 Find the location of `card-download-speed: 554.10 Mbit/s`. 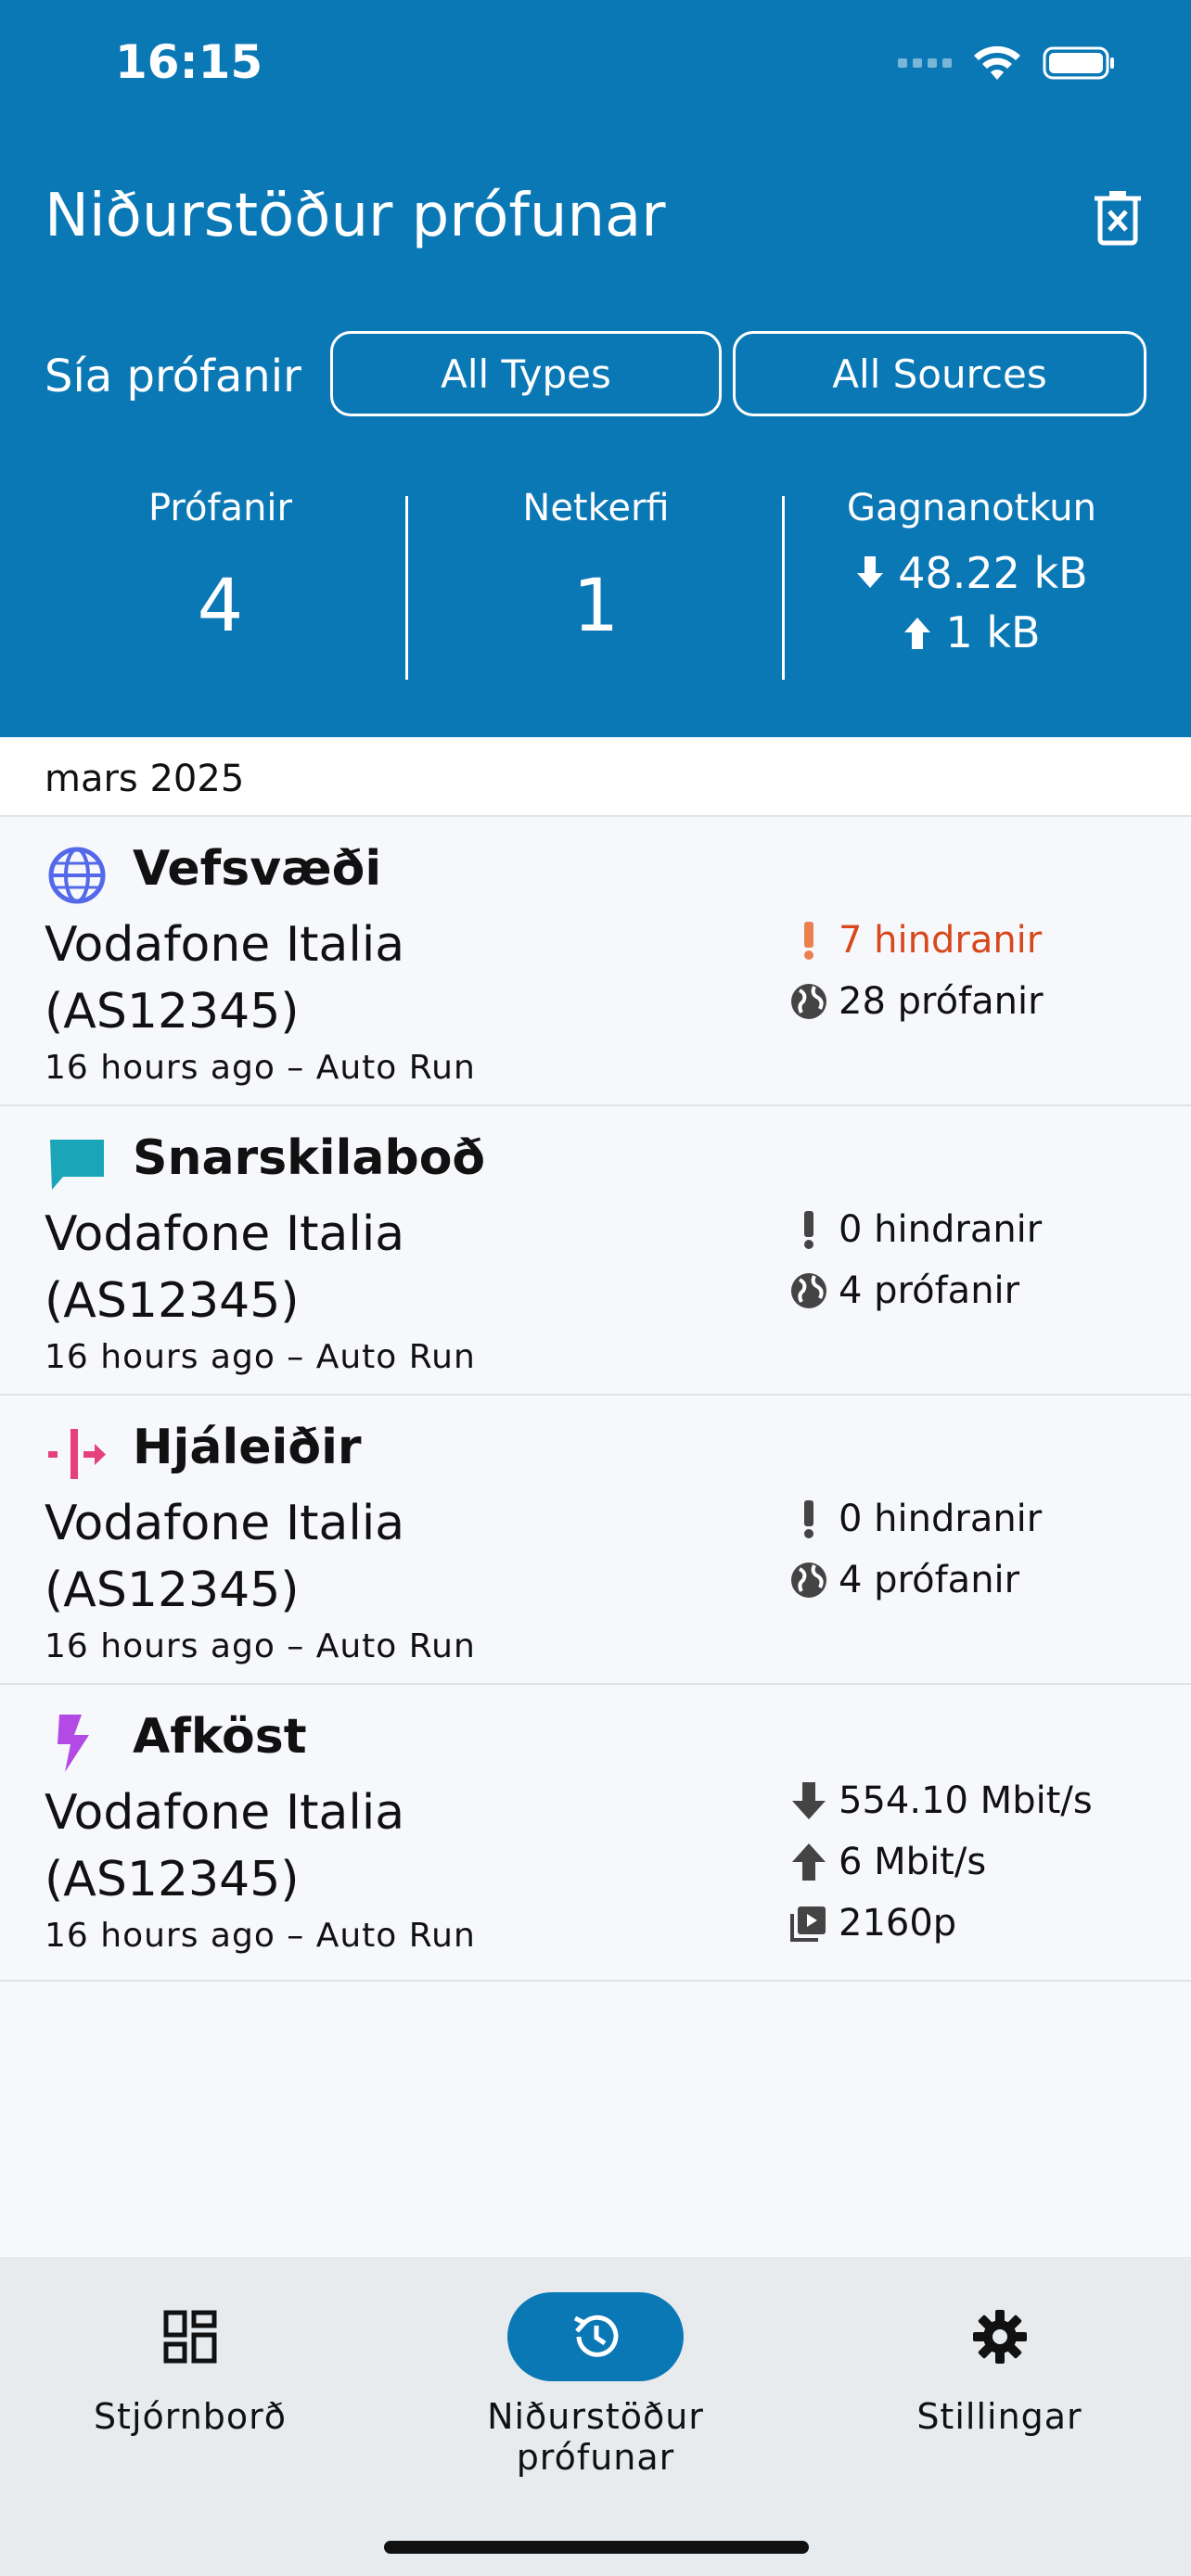

card-download-speed: 554.10 Mbit/s is located at coordinates (966, 1800).